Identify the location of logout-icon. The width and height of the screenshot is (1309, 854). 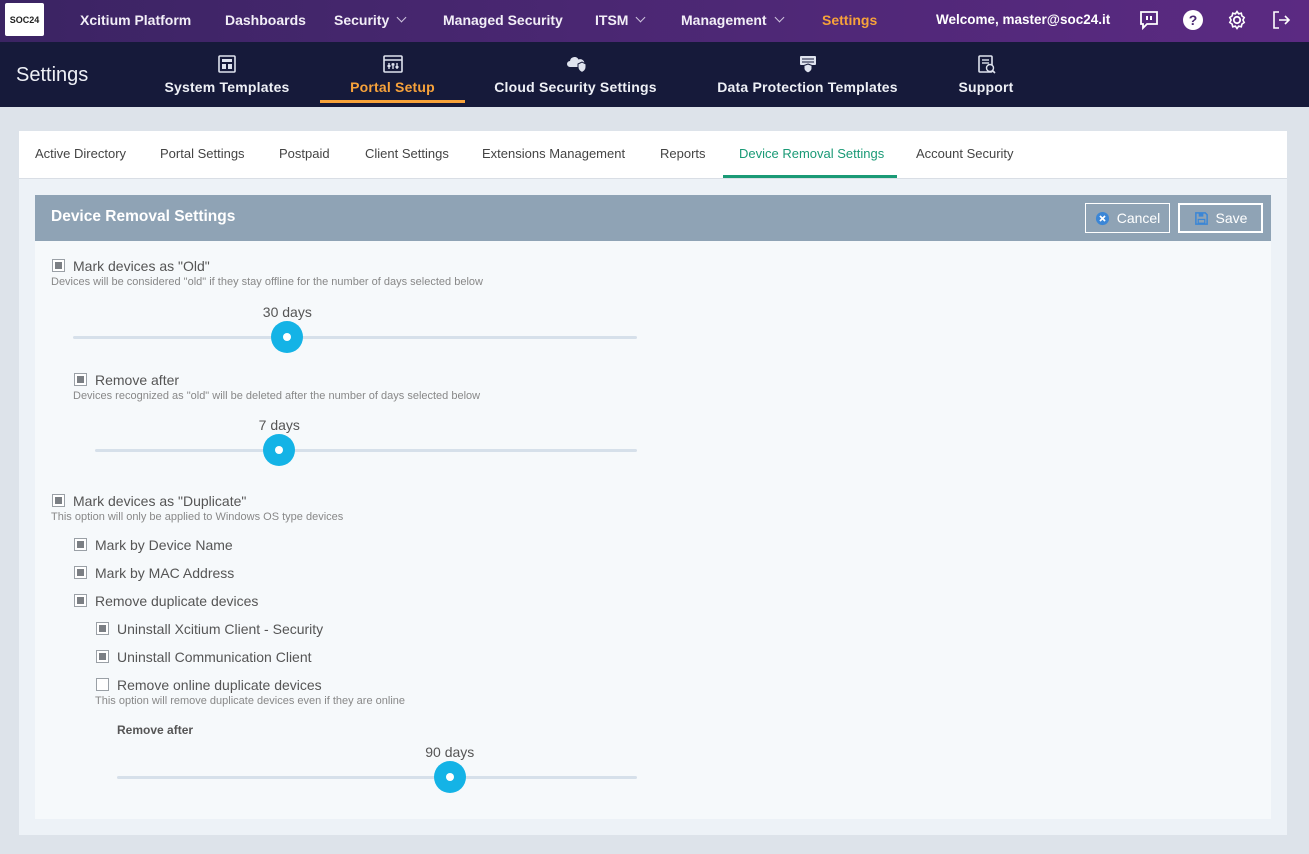
(1281, 20).